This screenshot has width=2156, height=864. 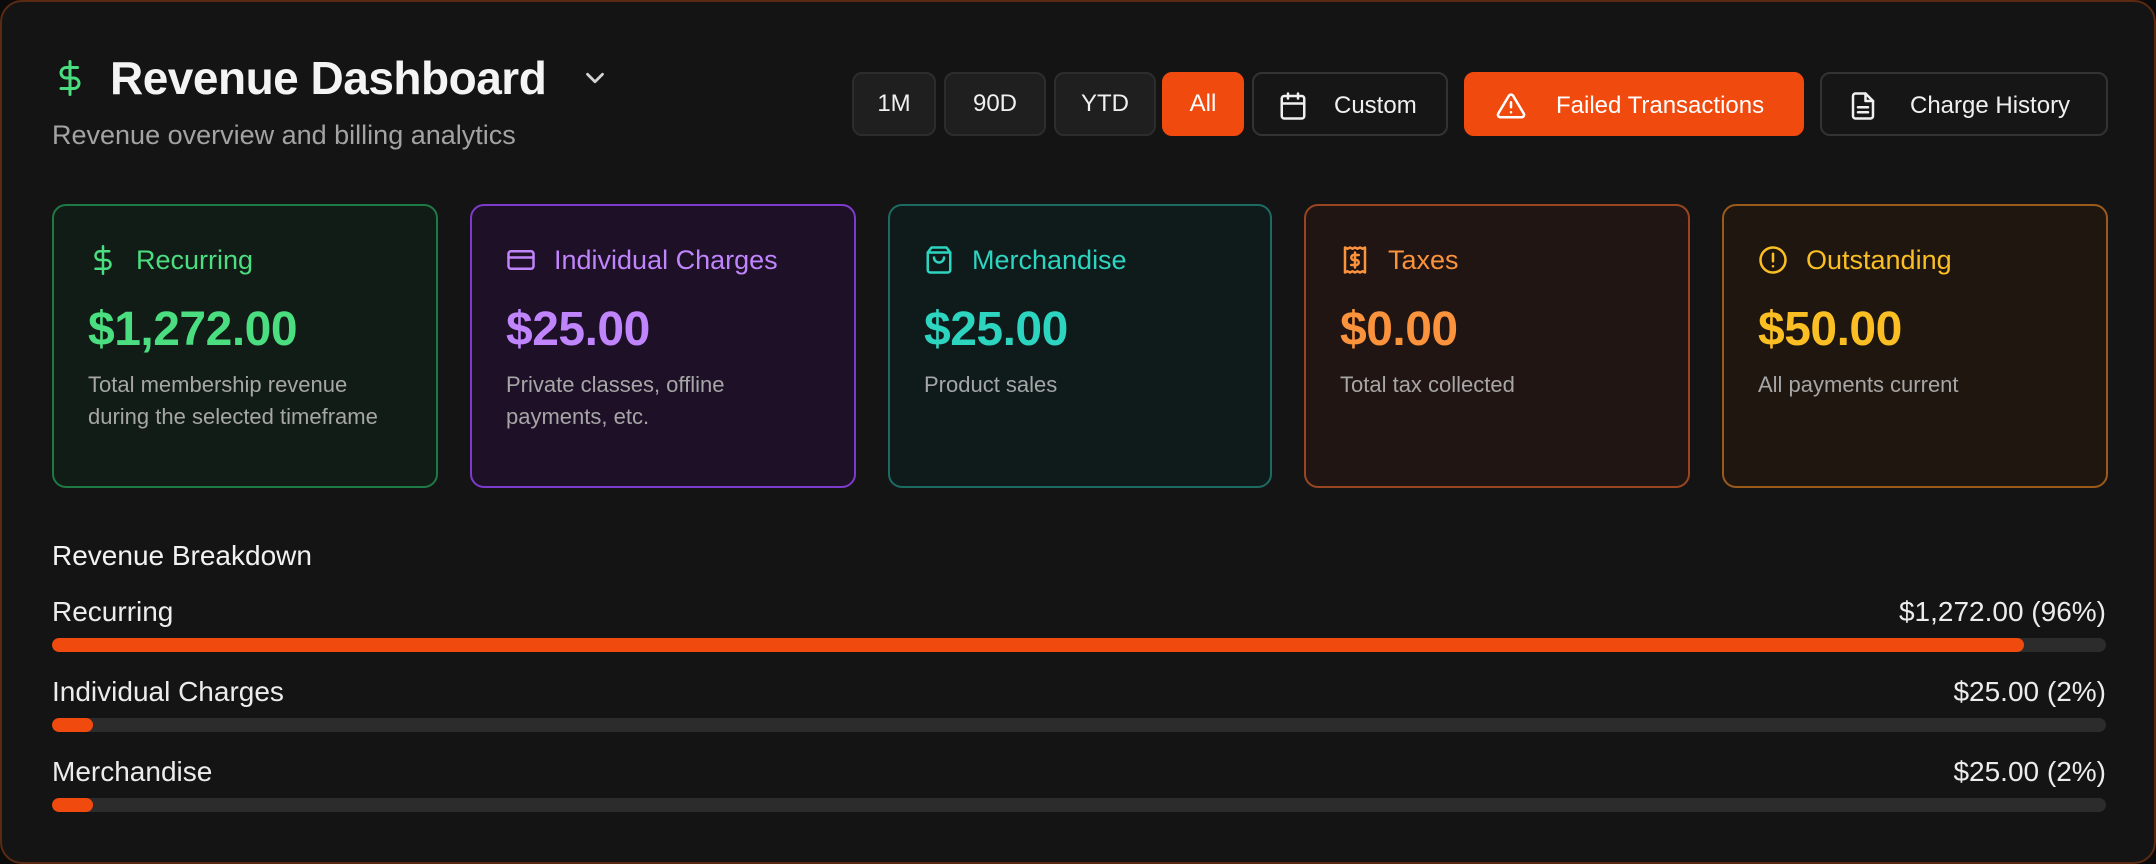 I want to click on charge-history-button: Charge History, so click(x=1964, y=104).